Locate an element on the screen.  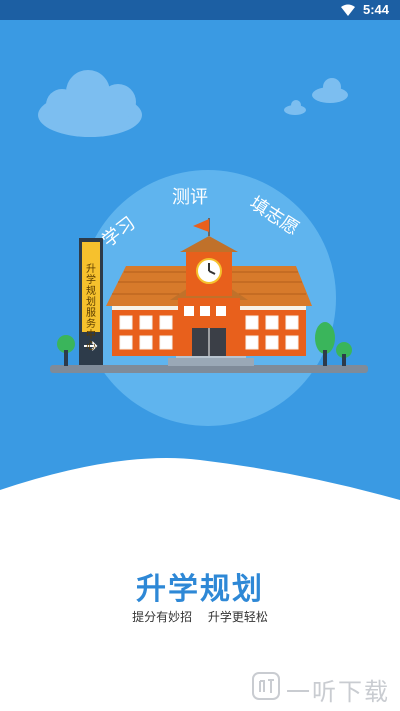
watermark-text: 一听下载 is located at coordinates (338, 692).